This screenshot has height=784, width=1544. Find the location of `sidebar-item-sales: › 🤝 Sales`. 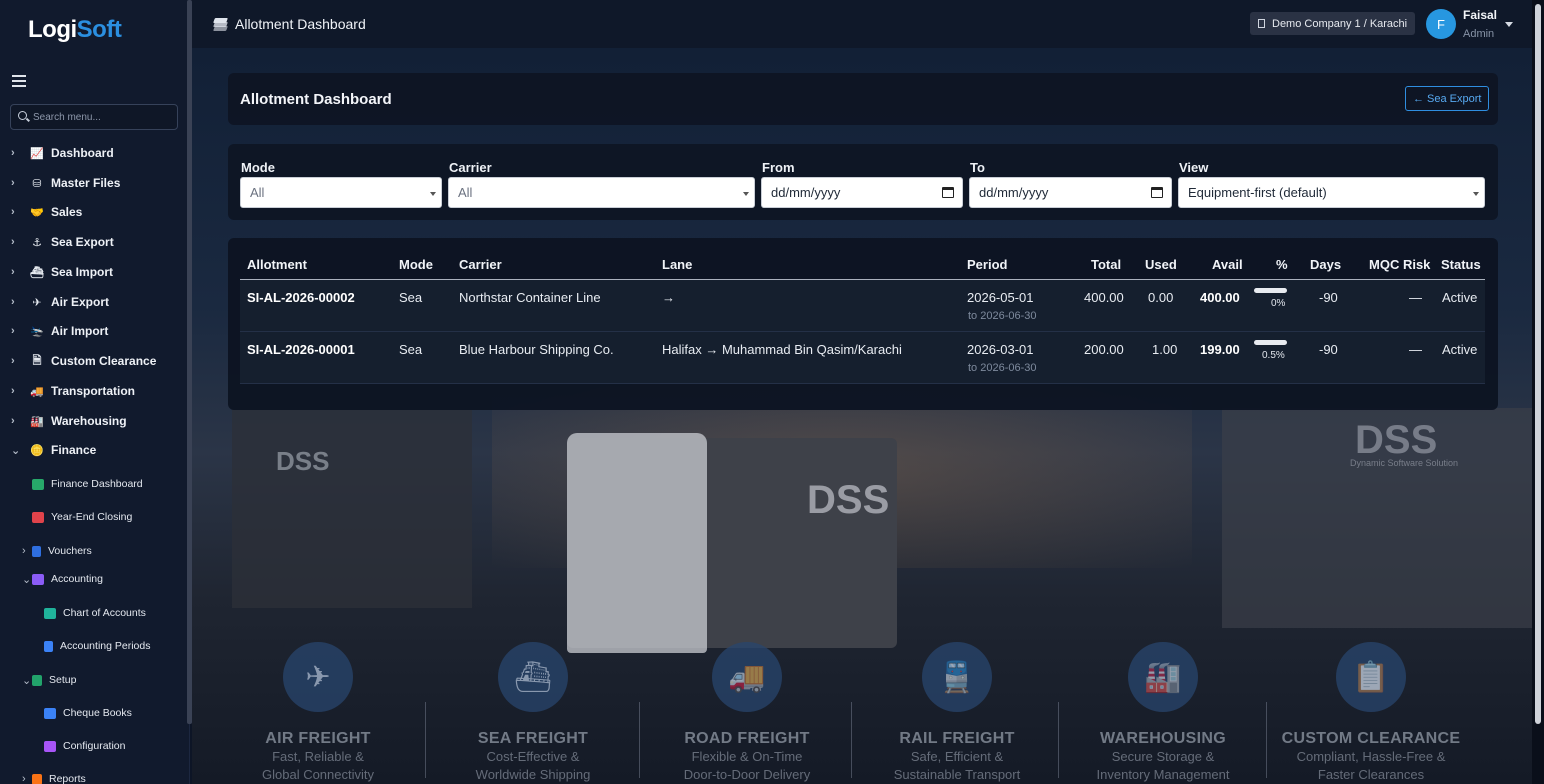

sidebar-item-sales: › 🤝 Sales is located at coordinates (93, 212).